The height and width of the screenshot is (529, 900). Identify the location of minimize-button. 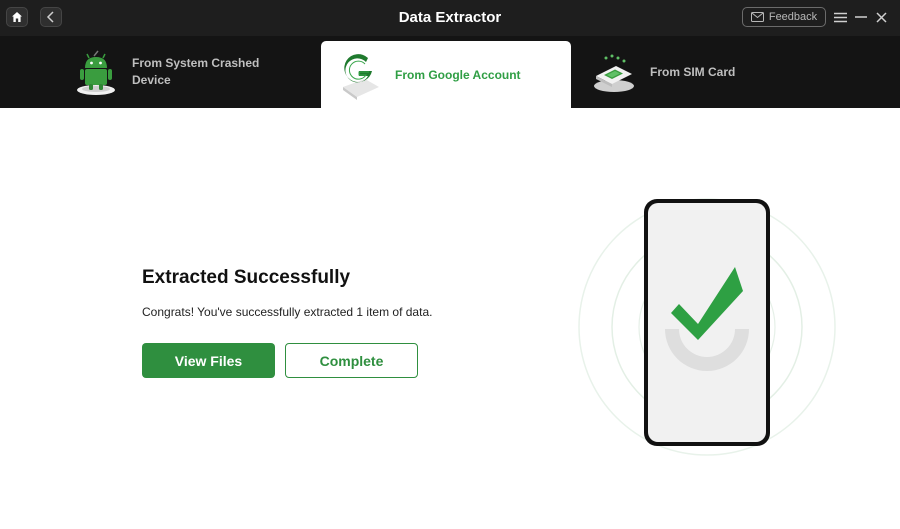
(861, 17).